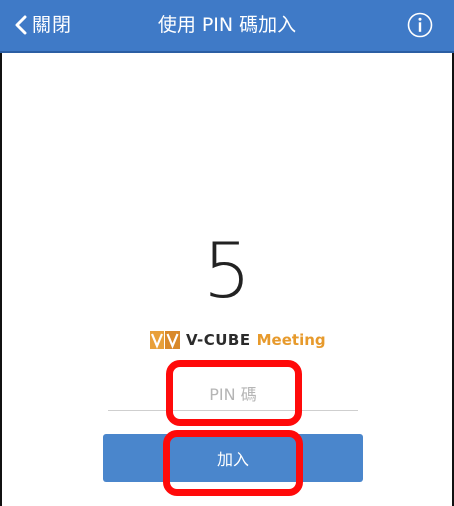 Image resolution: width=454 pixels, height=506 pixels. I want to click on pin-input, so click(233, 394).